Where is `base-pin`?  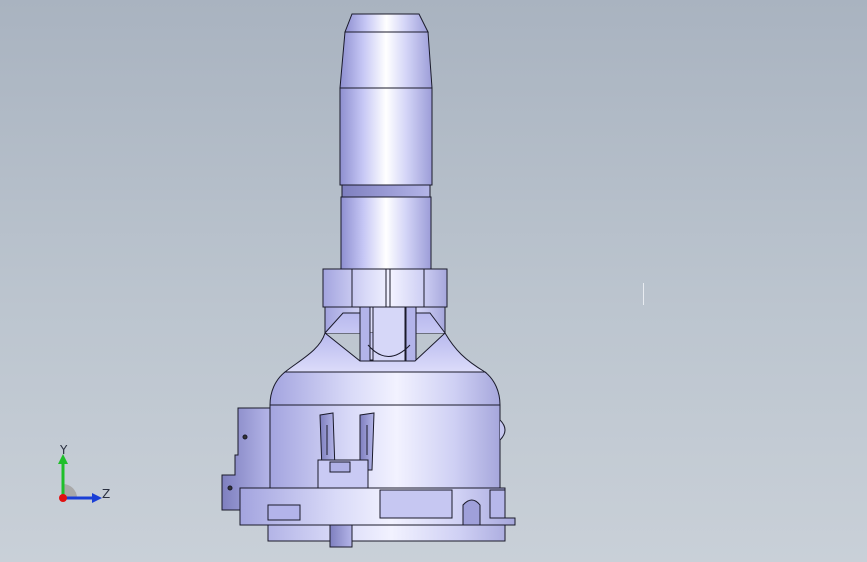 base-pin is located at coordinates (341, 536).